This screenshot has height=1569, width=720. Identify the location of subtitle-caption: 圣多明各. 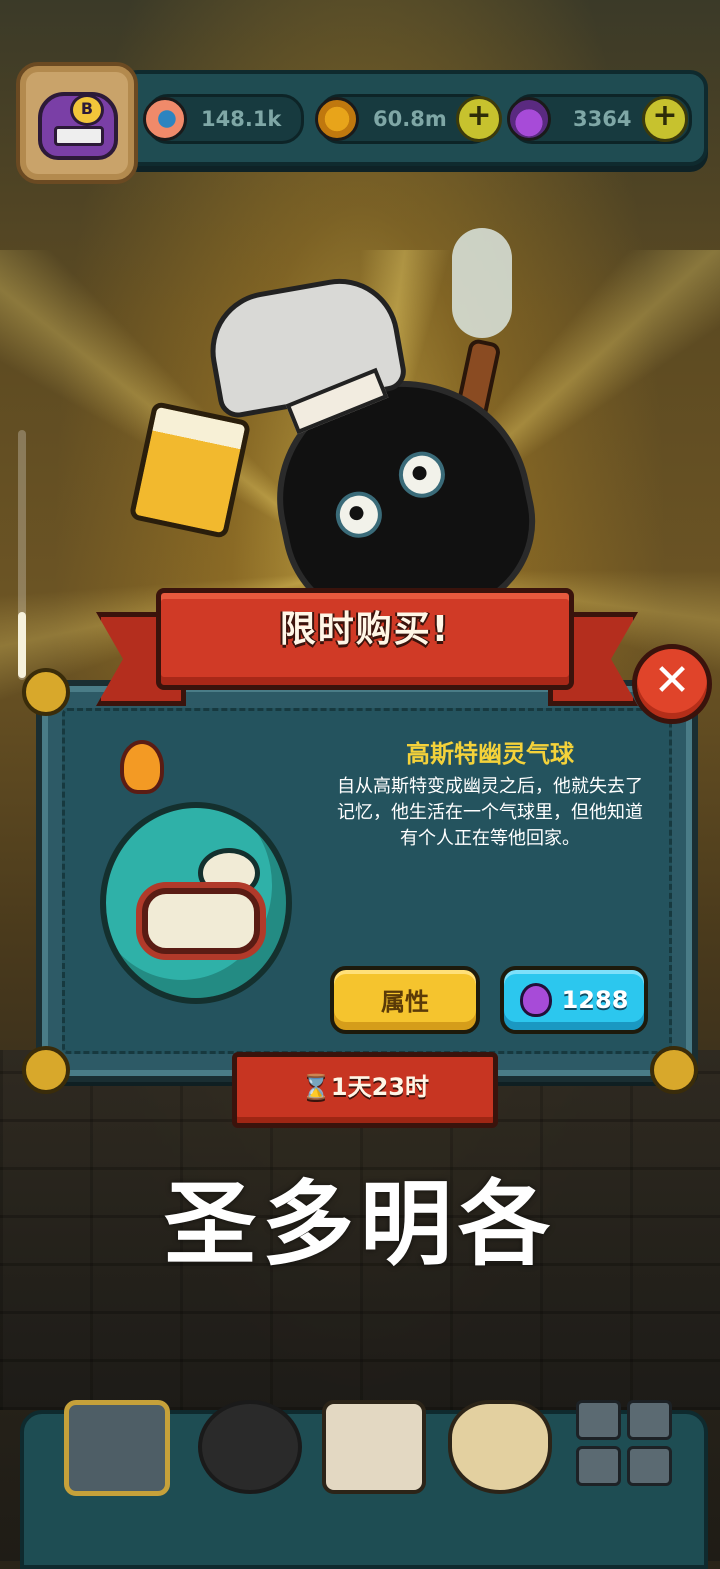
(359, 1224).